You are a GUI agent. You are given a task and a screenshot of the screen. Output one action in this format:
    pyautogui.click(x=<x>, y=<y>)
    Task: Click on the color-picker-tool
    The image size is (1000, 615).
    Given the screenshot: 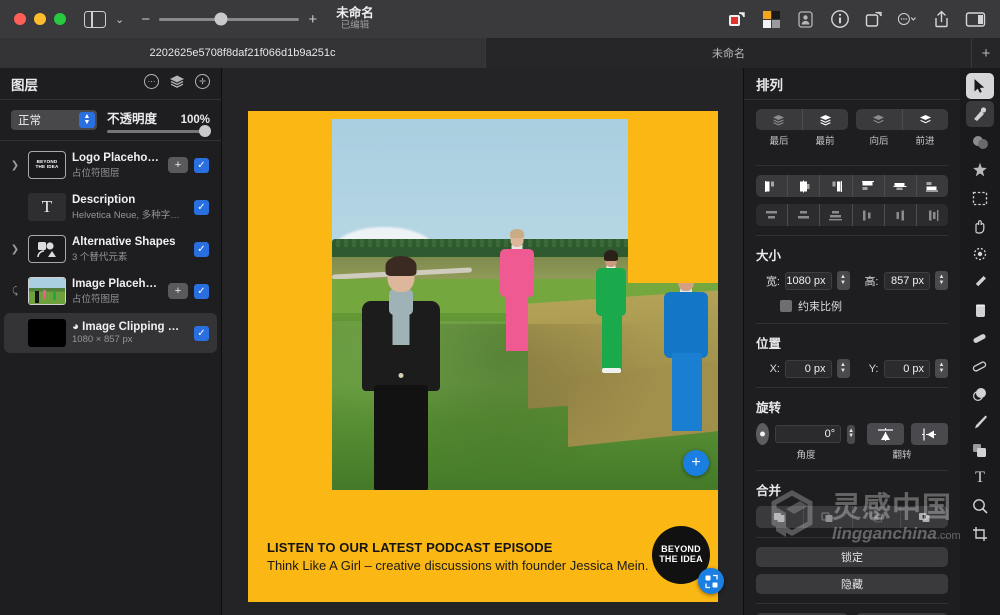 What is the action you would take?
    pyautogui.click(x=980, y=142)
    